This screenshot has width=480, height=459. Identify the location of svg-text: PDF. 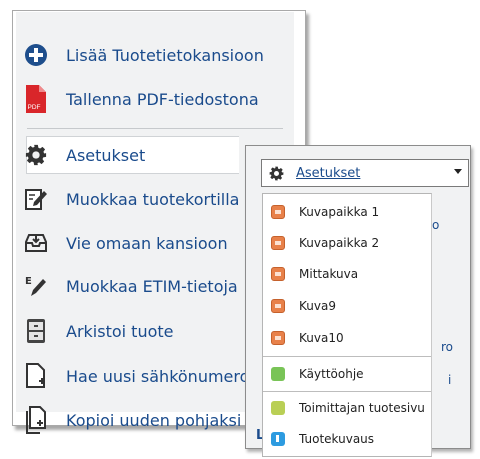
(34, 107).